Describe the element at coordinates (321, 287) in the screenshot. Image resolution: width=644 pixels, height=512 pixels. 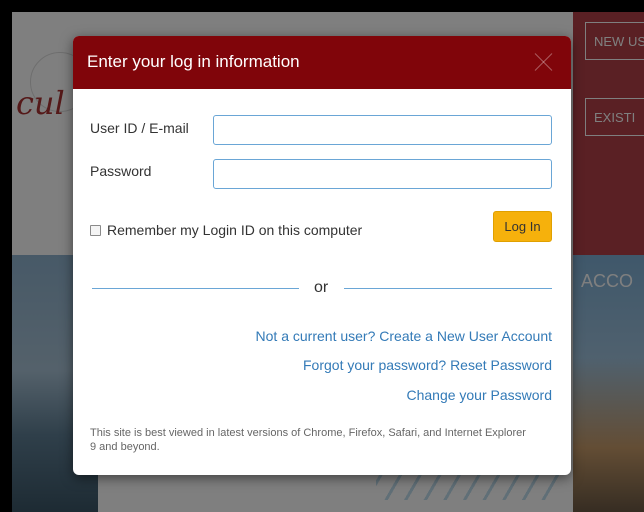
I see `or-separator: or` at that location.